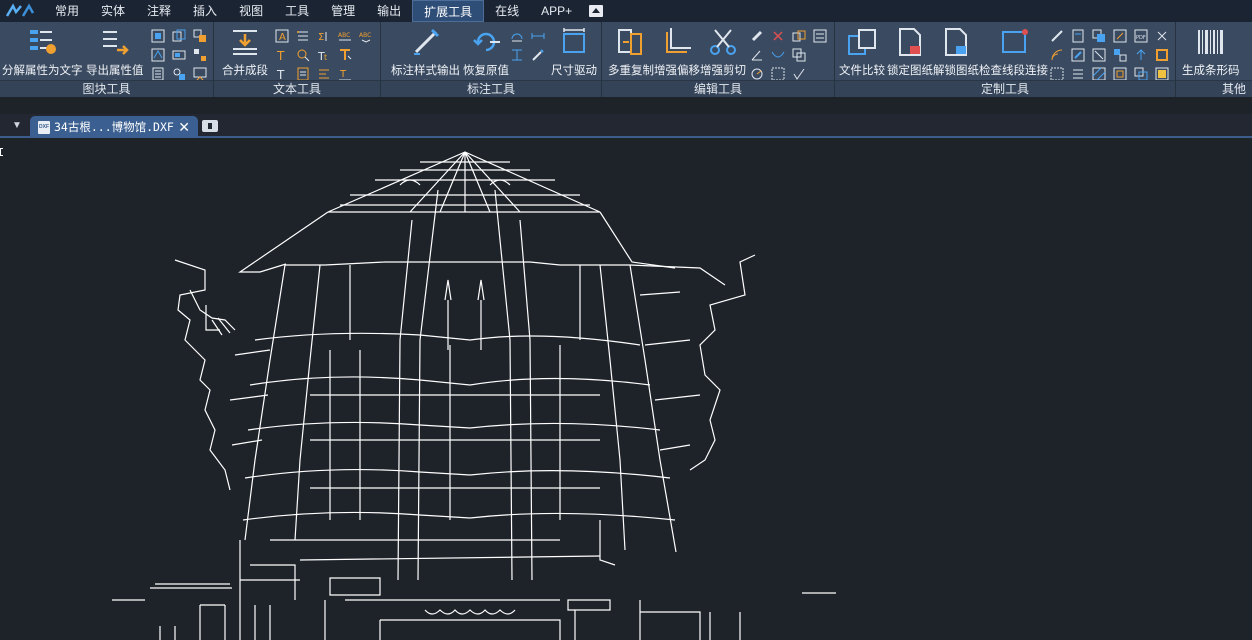 Image resolution: width=1252 pixels, height=640 pixels. Describe the element at coordinates (366, 36) in the screenshot. I see `text-abc-align-icon: ABC` at that location.